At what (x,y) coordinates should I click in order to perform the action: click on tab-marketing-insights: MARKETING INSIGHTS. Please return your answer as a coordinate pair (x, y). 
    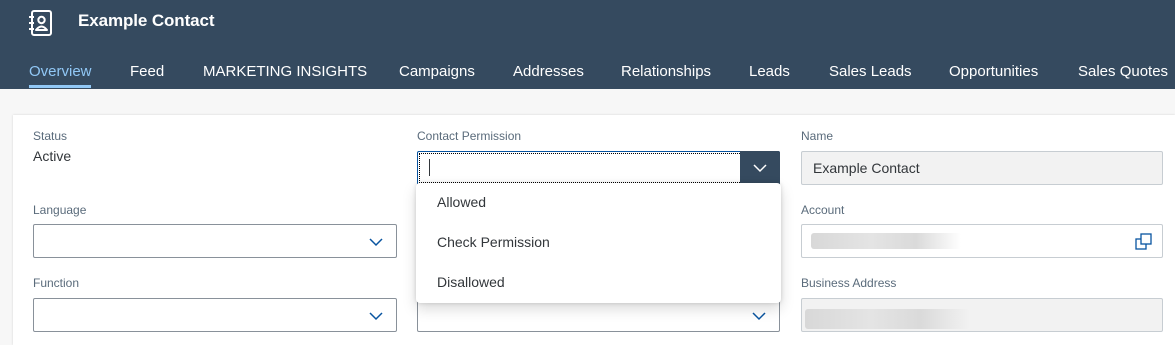
    Looking at the image, I should click on (285, 72).